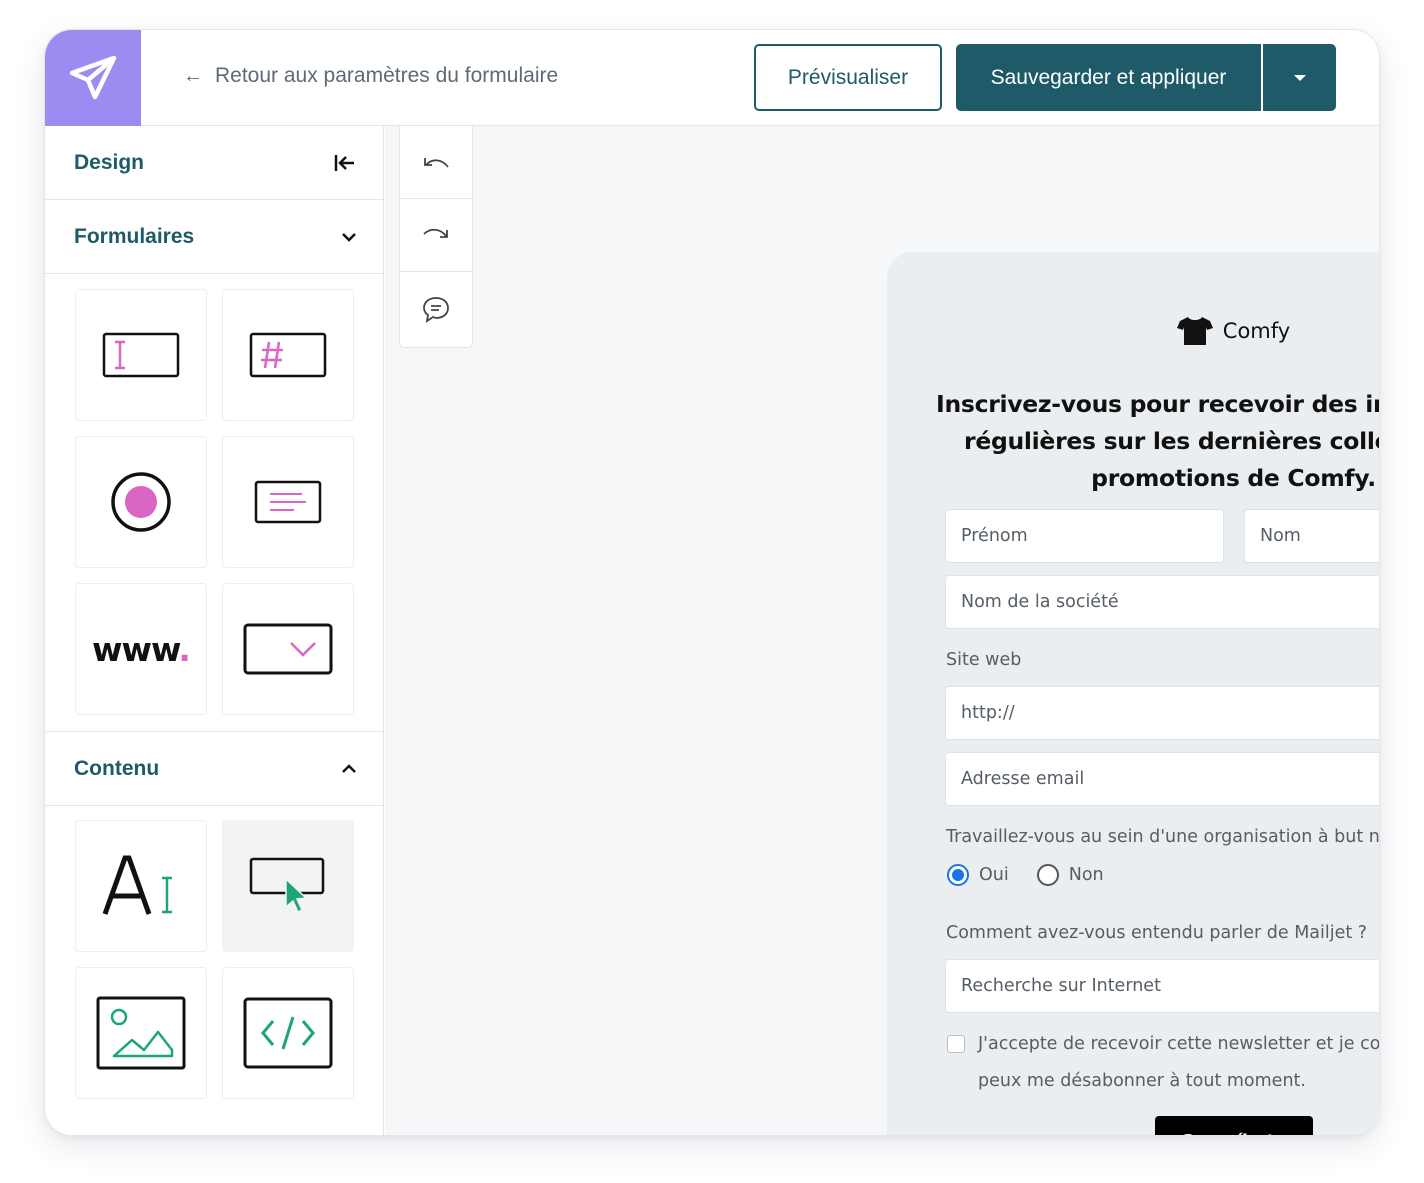 The width and height of the screenshot is (1424, 1183). I want to click on comment-icon, so click(436, 309).